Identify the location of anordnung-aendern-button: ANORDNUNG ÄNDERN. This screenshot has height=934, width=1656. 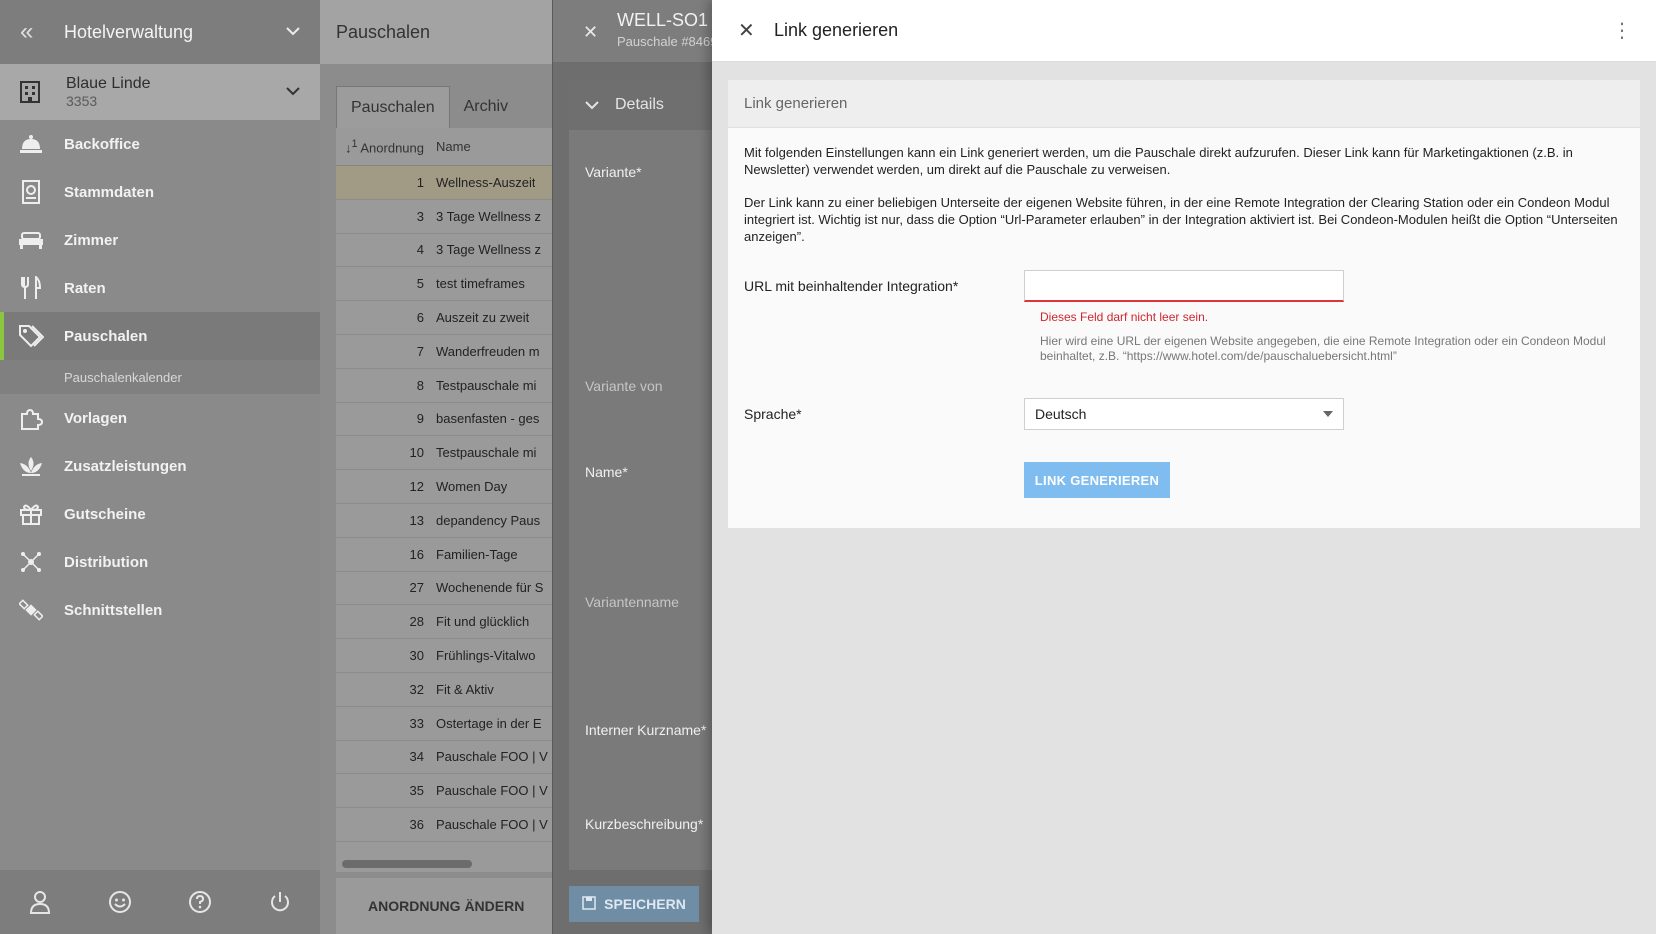
(444, 906).